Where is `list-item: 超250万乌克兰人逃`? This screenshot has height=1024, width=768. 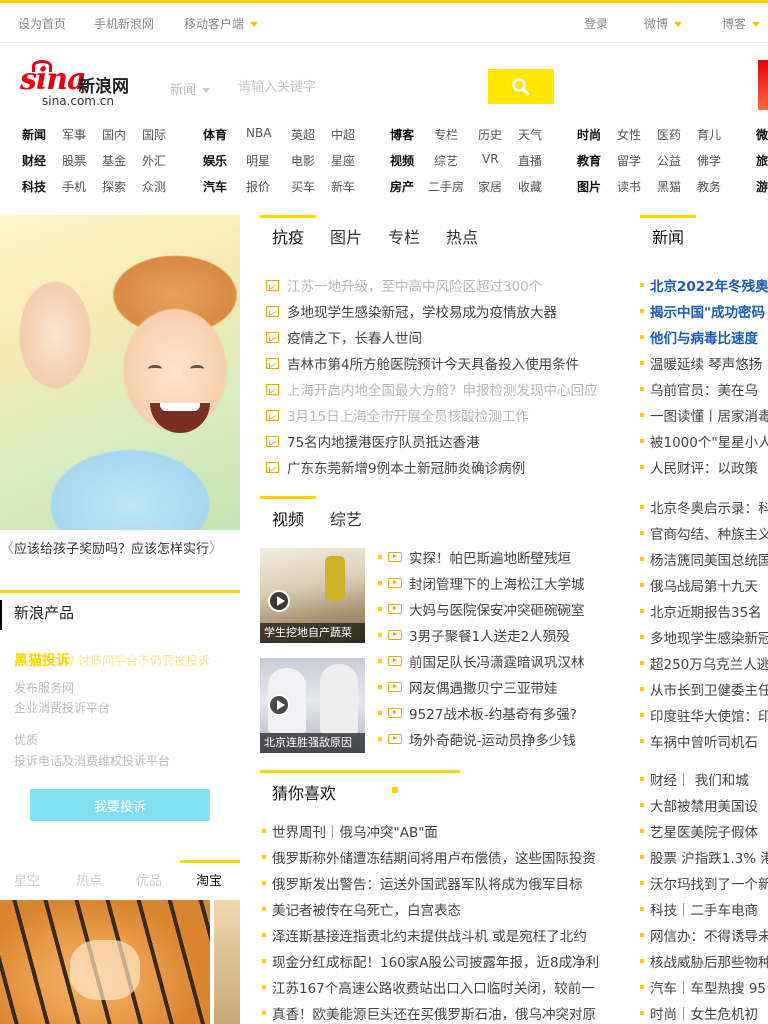 list-item: 超250万乌克兰人逃 is located at coordinates (704, 663).